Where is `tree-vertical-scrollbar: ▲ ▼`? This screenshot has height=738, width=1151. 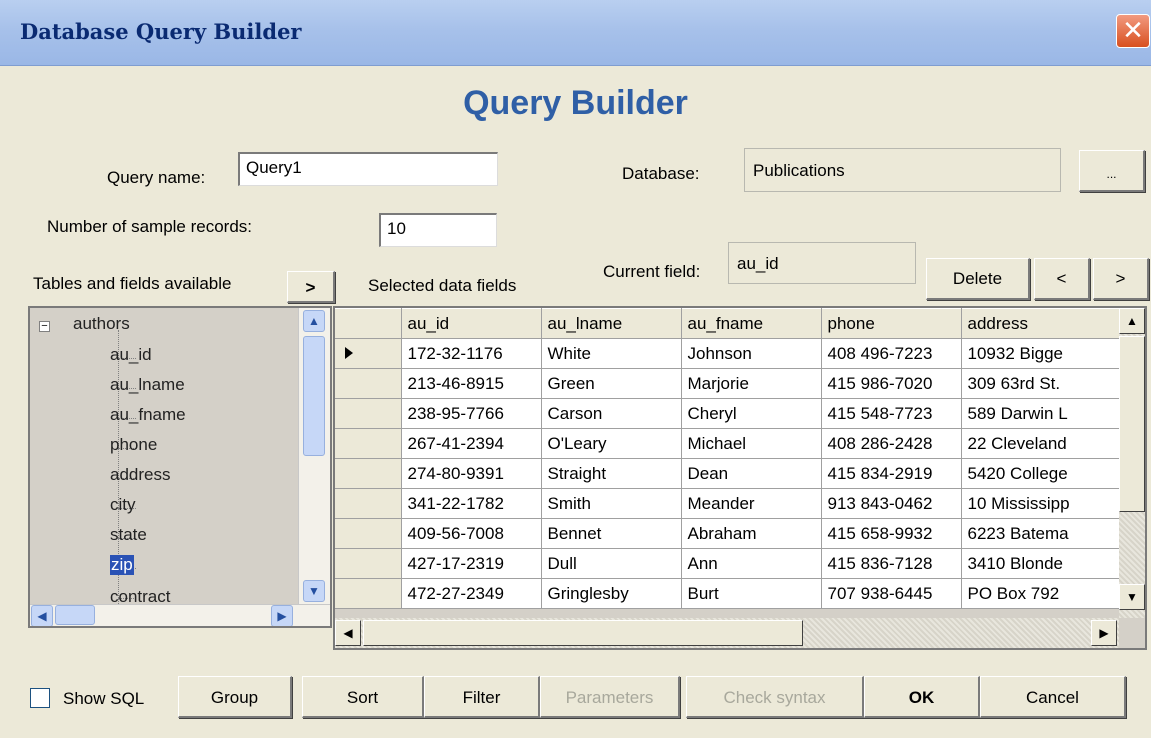
tree-vertical-scrollbar: ▲ ▼ is located at coordinates (314, 456).